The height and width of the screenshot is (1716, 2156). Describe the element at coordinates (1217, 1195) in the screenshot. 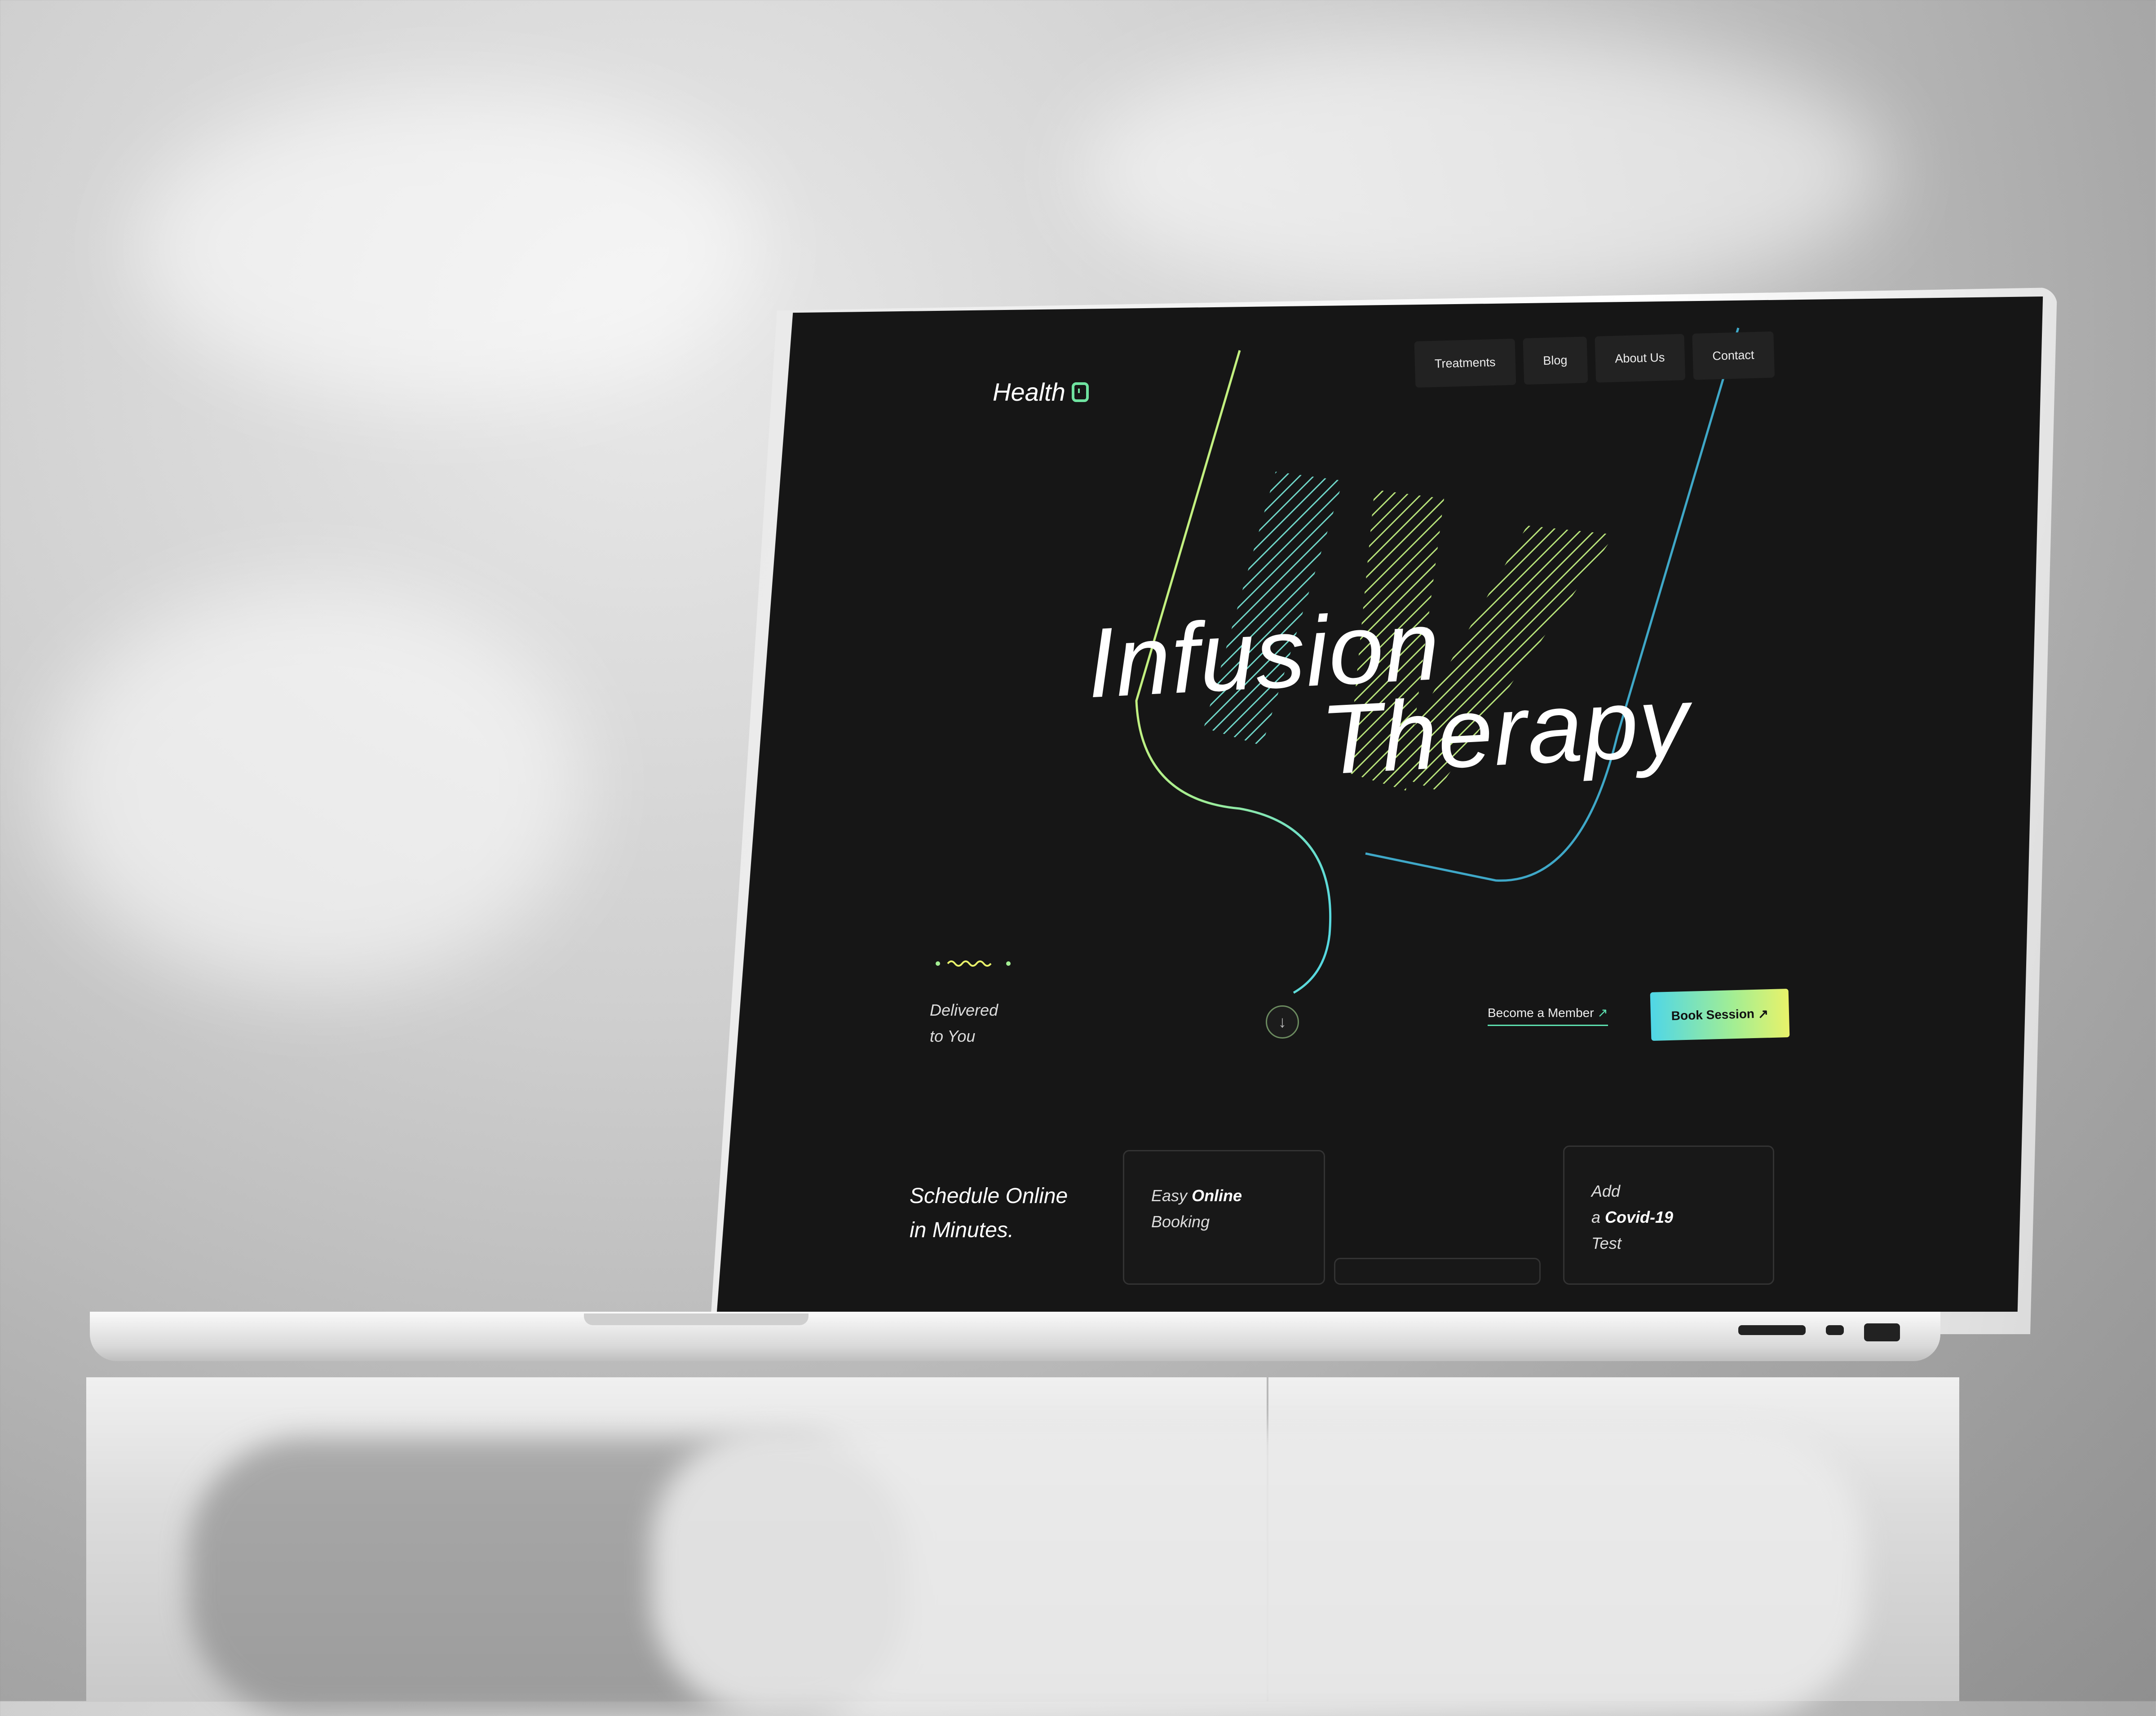

I see `card-text-bold: Online` at that location.